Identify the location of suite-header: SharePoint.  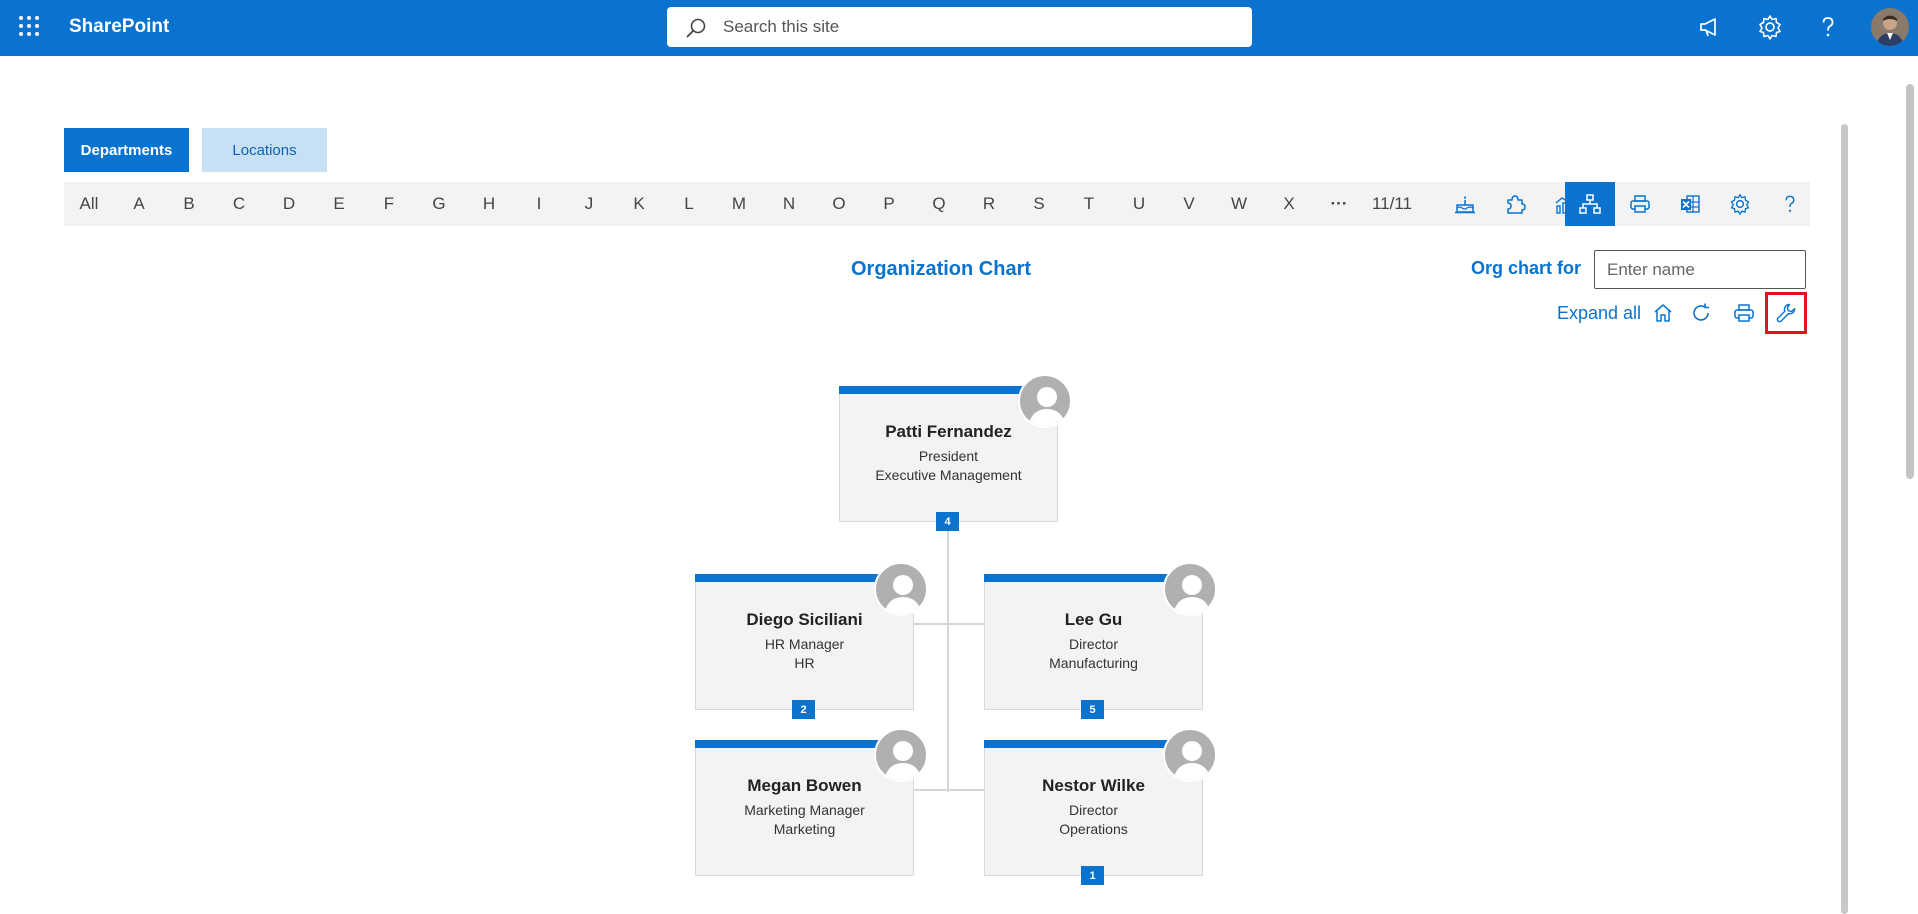
(959, 28).